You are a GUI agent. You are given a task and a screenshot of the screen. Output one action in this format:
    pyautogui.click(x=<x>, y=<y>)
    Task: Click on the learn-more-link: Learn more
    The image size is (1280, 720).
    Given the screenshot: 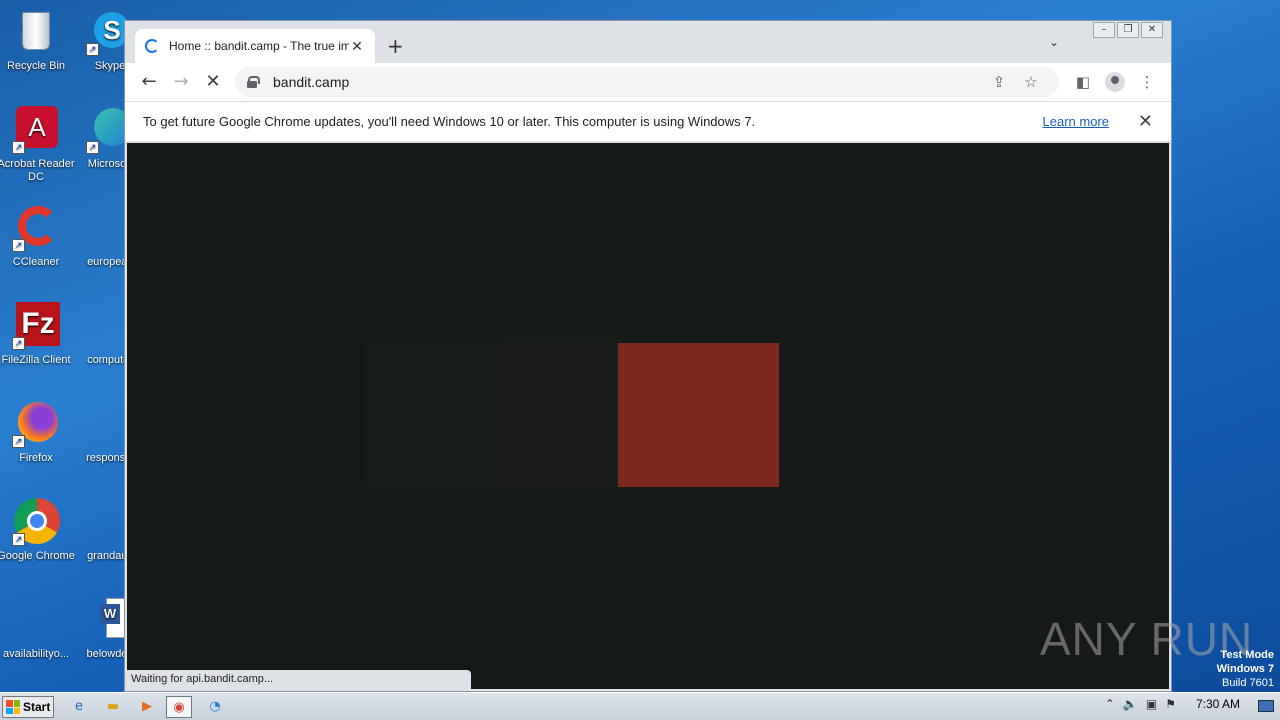 What is the action you would take?
    pyautogui.click(x=1076, y=121)
    